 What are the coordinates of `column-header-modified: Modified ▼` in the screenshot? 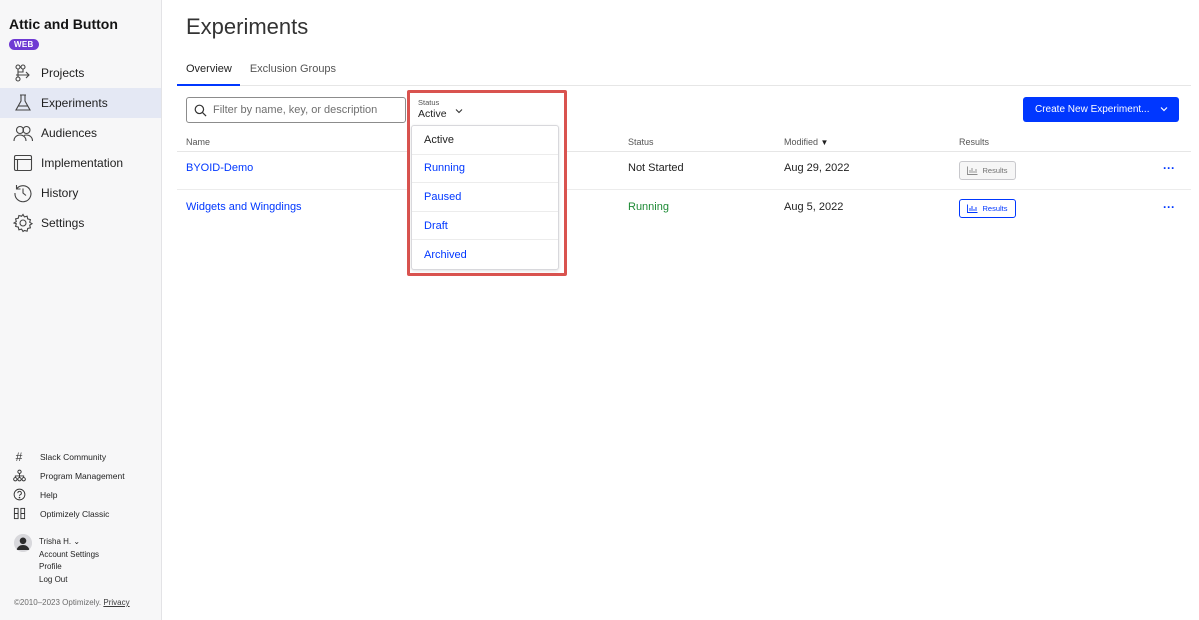 It's located at (806, 142).